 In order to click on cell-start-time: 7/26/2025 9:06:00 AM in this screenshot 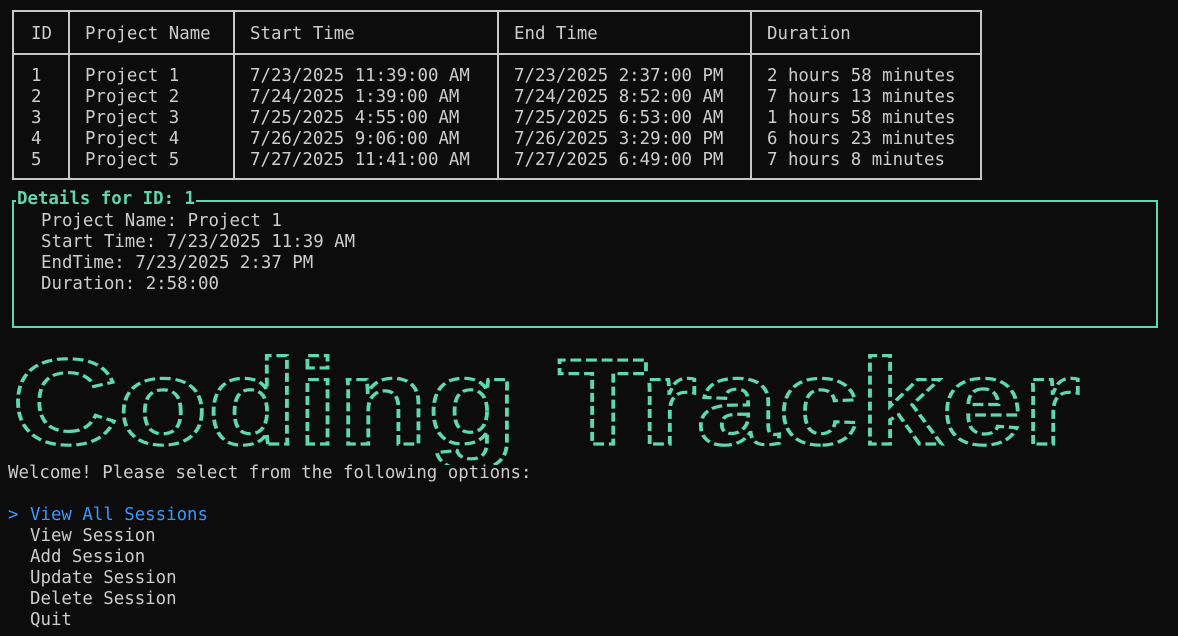, I will do `click(355, 139)`.